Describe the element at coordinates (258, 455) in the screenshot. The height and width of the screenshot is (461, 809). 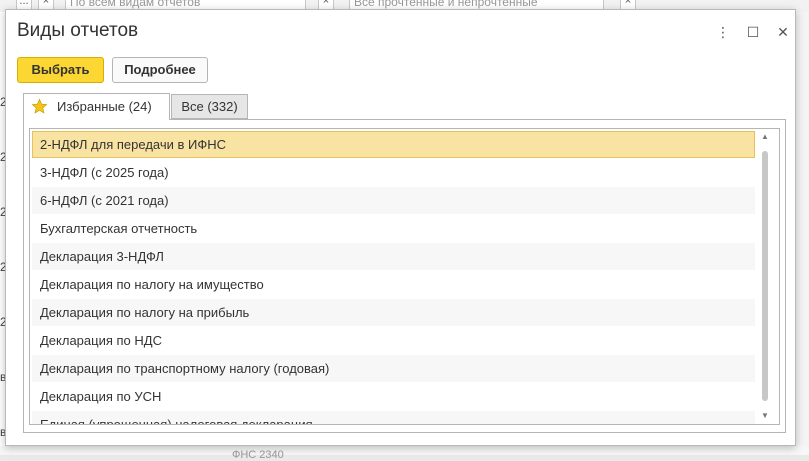
I see `background-bottom-text: ФНС 2340` at that location.